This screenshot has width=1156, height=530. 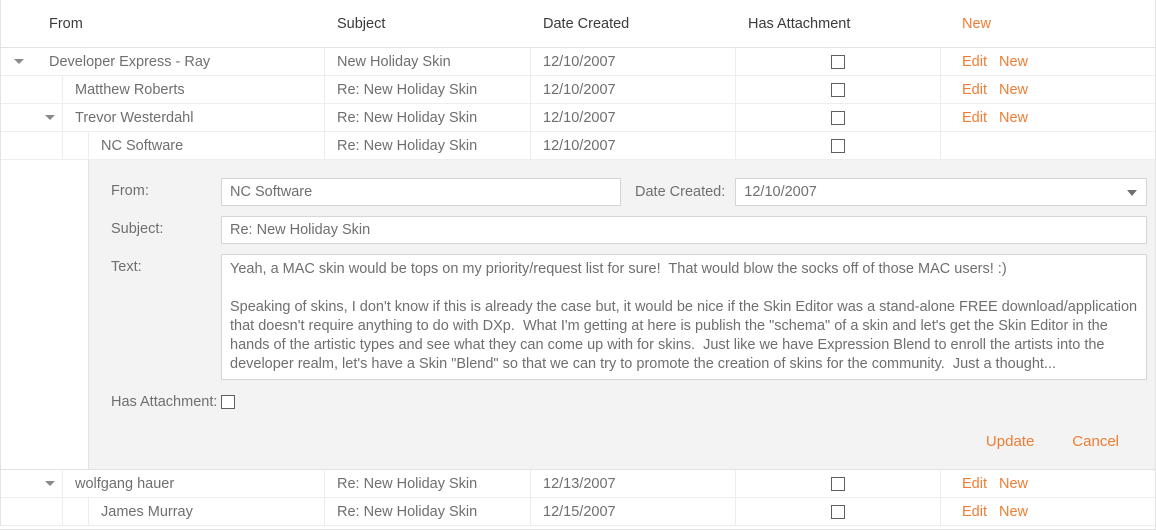 I want to click on cell-from: wolfgang hauer, so click(x=181, y=483).